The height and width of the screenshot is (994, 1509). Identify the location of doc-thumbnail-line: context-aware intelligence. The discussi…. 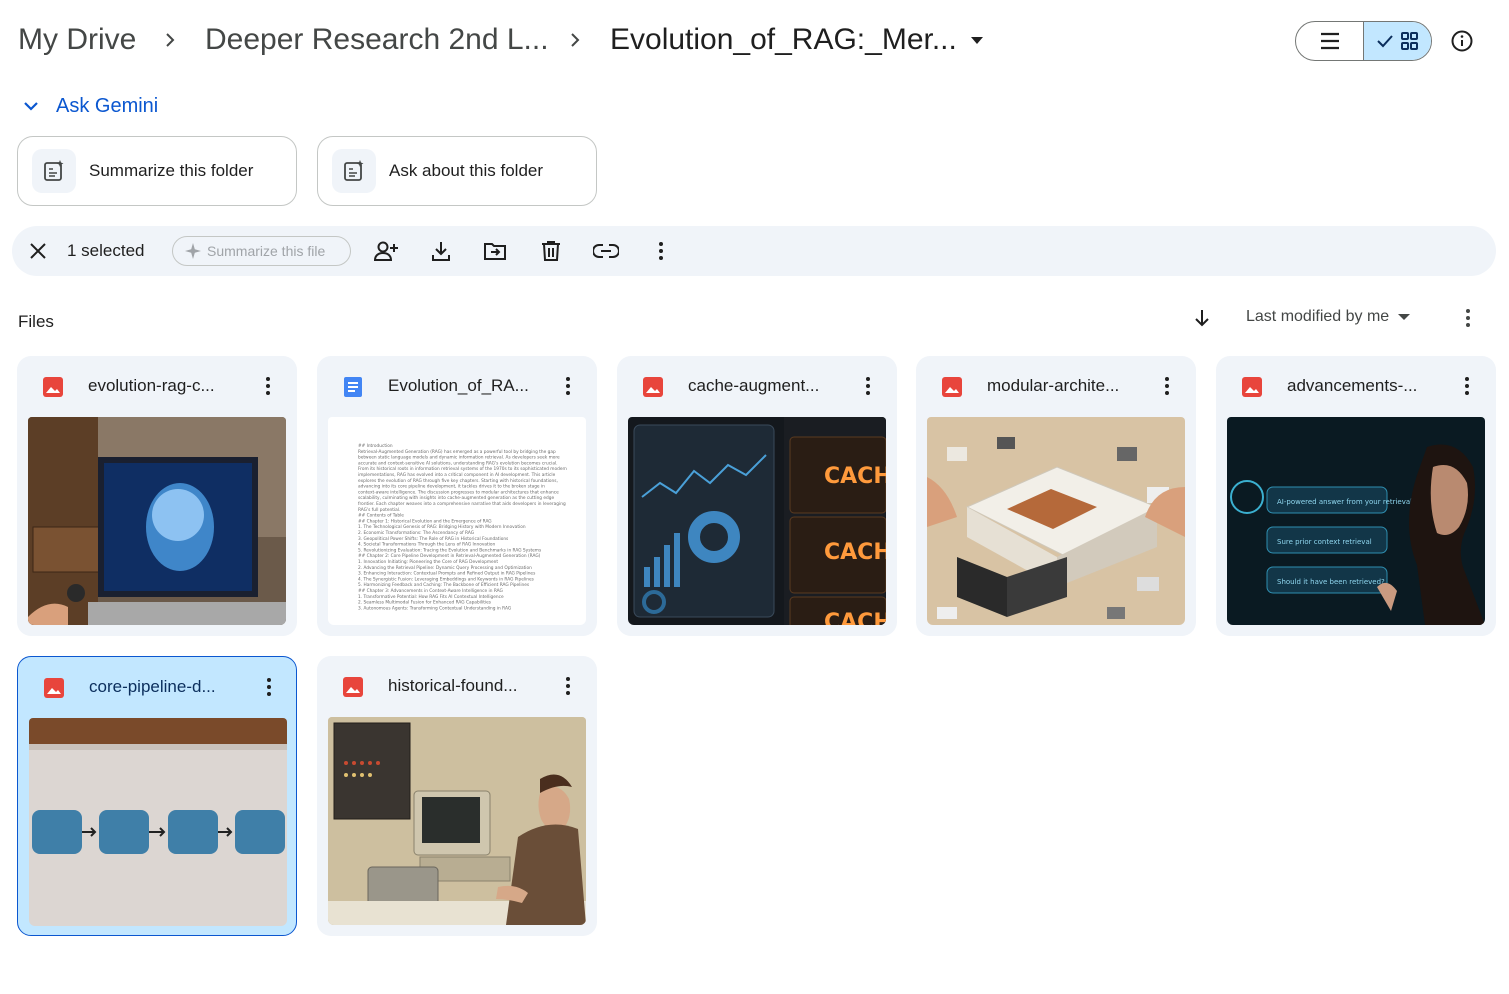
(458, 492).